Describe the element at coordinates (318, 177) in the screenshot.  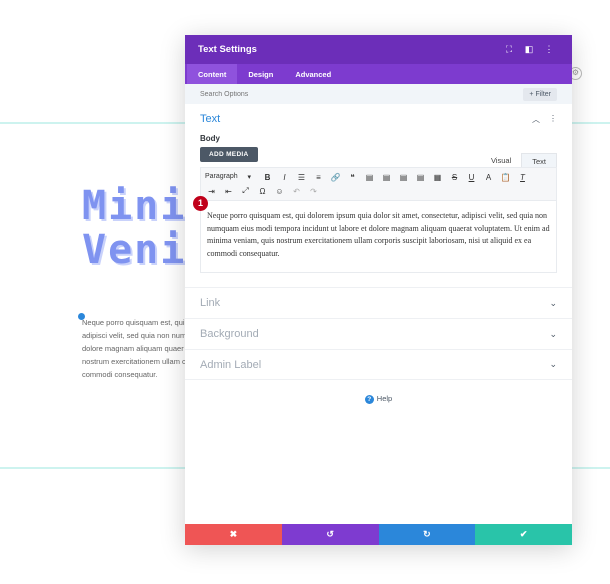
I see `numbered-list-icon: ≡` at that location.